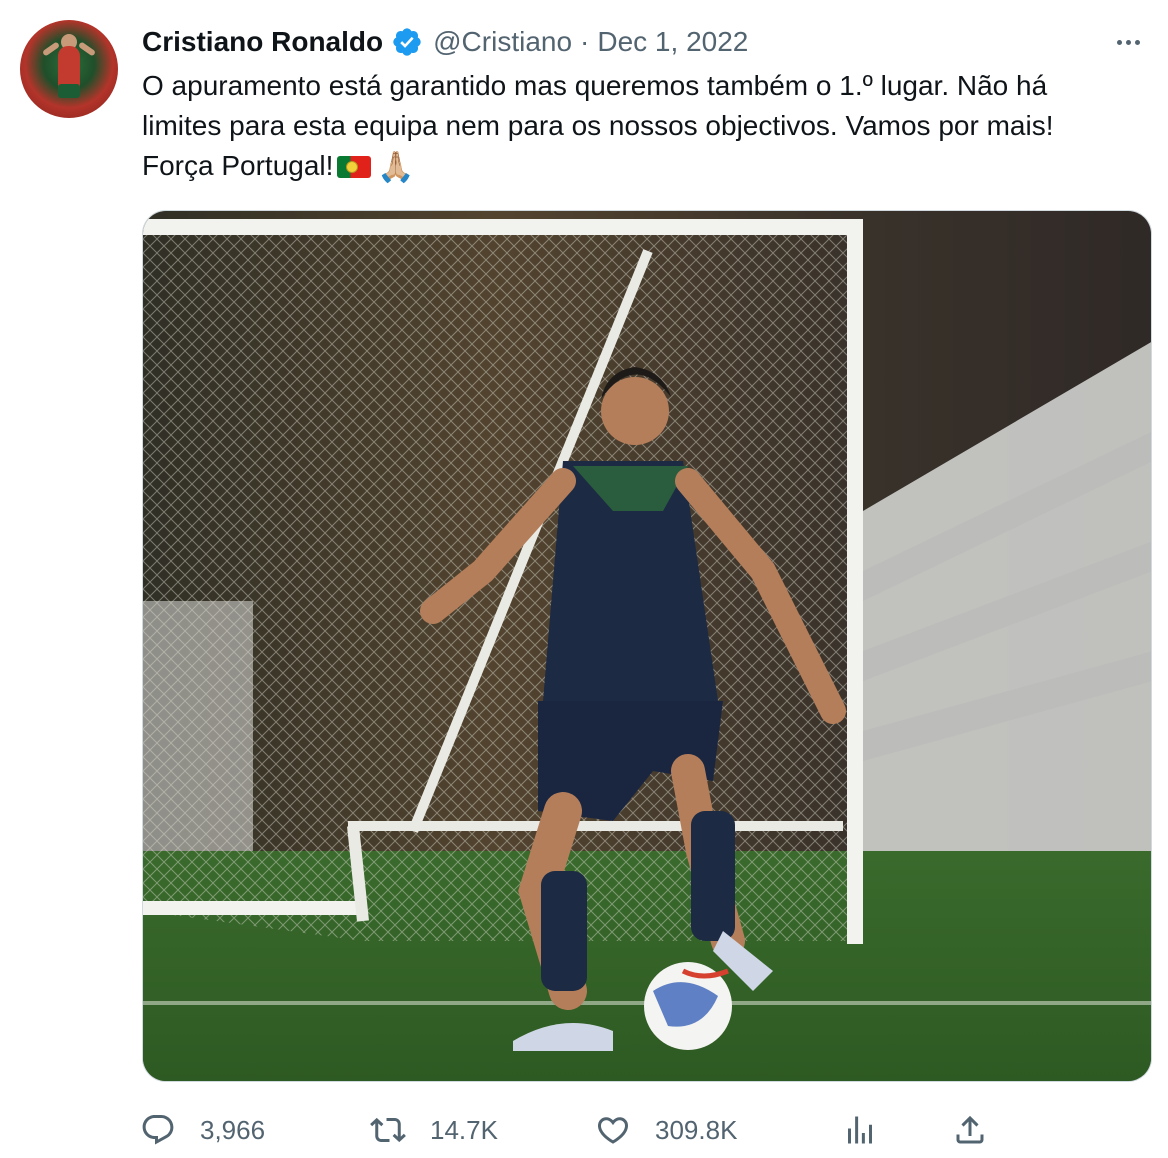 This screenshot has width=1168, height=1158. Describe the element at coordinates (69, 69) in the screenshot. I see `author-avatar` at that location.